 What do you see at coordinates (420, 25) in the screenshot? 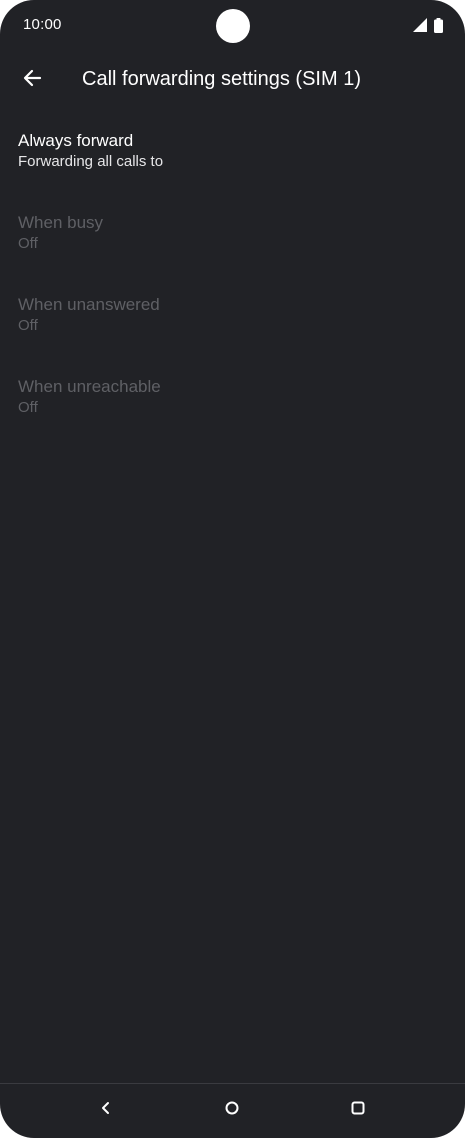
I see `signal-icon` at bounding box center [420, 25].